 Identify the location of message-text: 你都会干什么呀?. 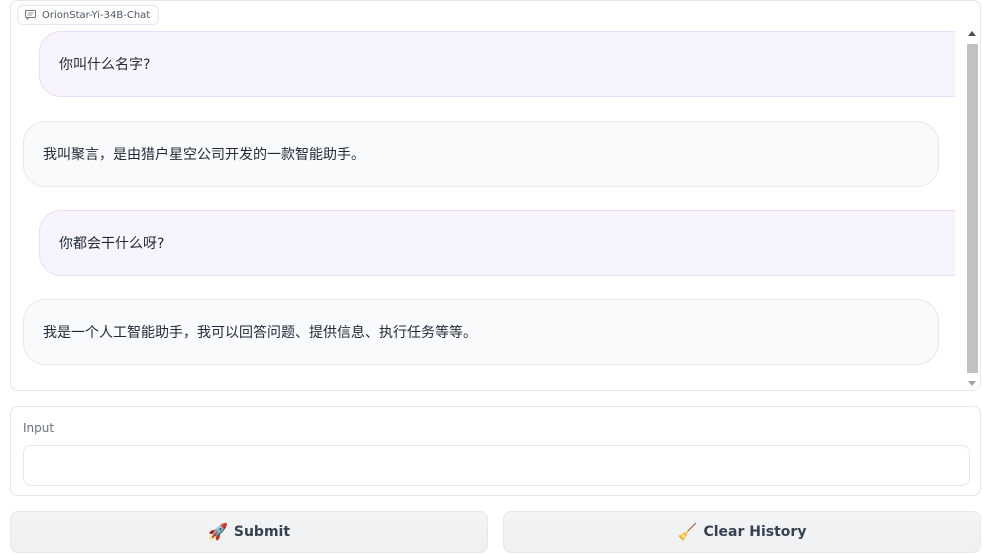
(112, 244).